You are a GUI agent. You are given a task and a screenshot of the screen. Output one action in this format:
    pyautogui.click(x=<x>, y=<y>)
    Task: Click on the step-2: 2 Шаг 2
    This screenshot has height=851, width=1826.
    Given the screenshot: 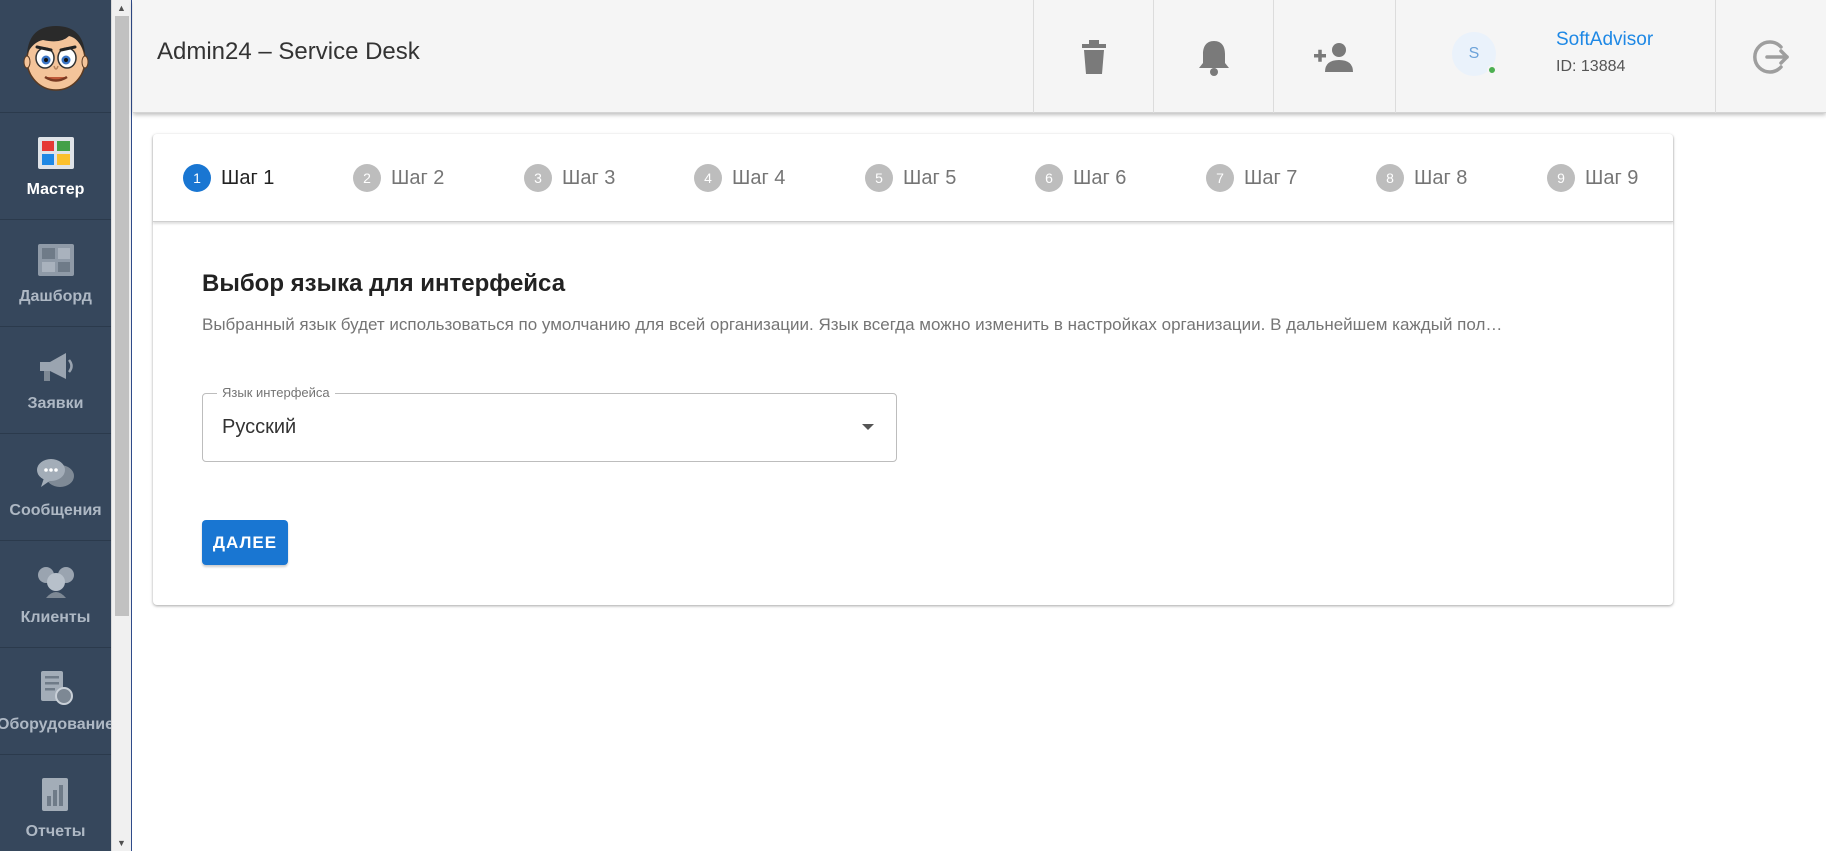 What is the action you would take?
    pyautogui.click(x=398, y=178)
    